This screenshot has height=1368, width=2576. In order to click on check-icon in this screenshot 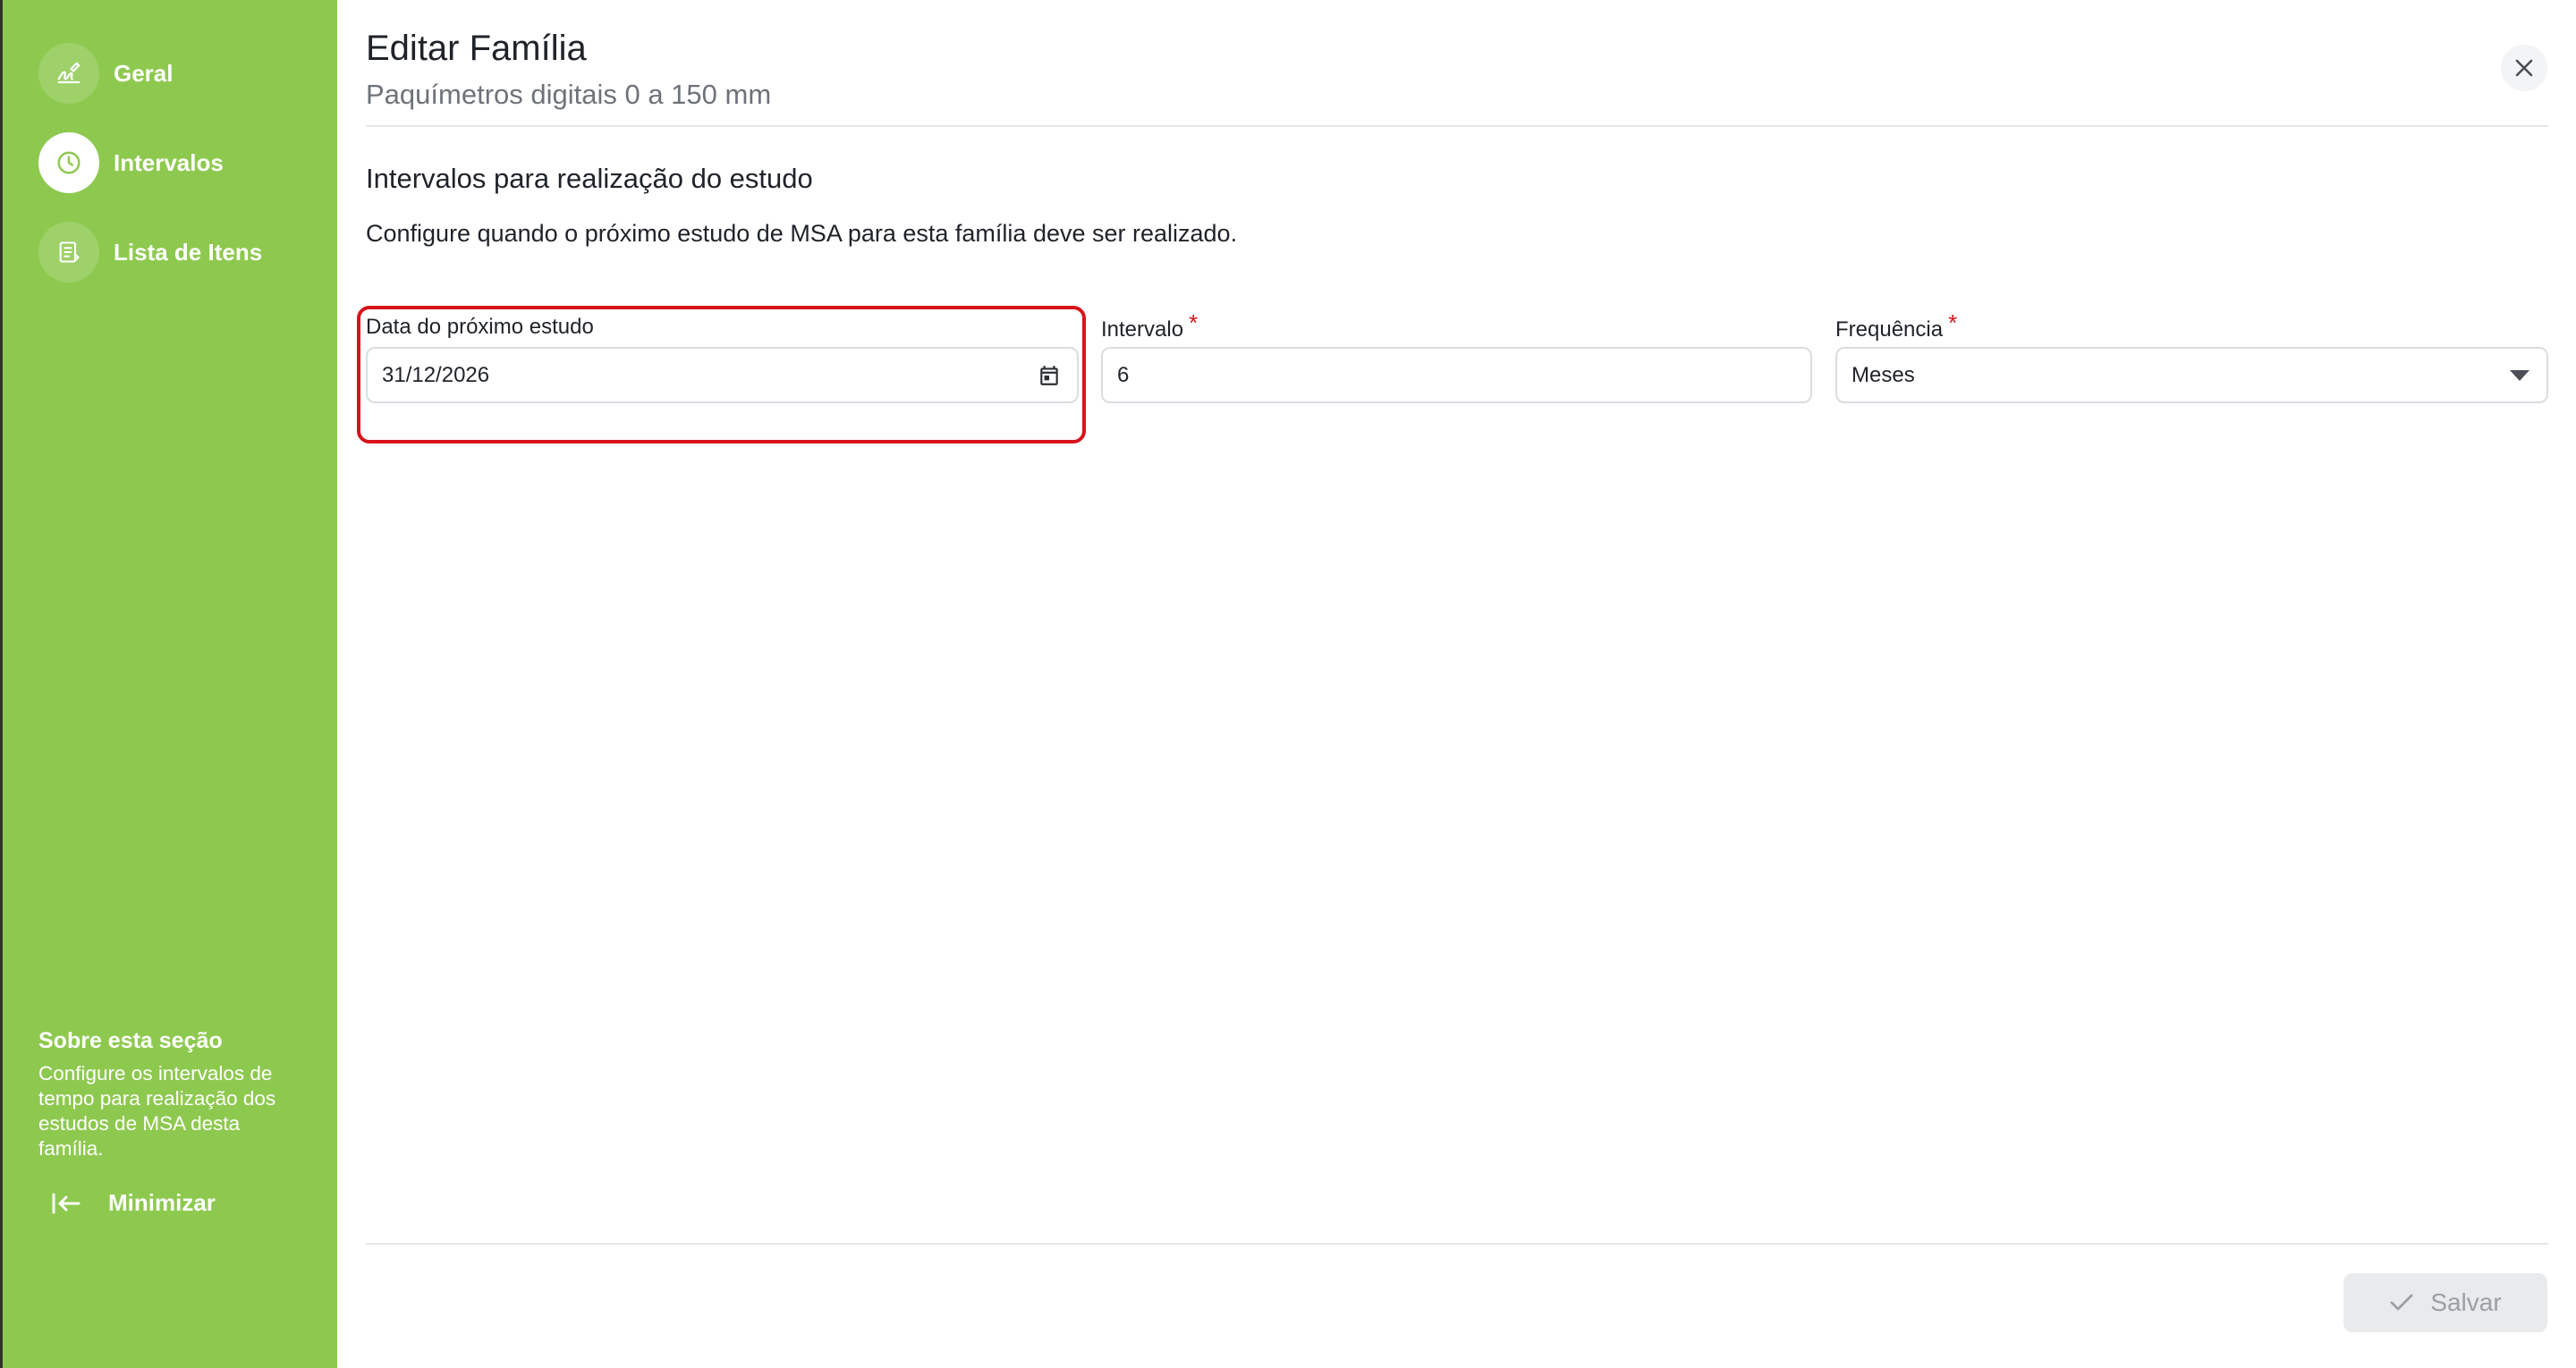, I will do `click(2401, 1303)`.